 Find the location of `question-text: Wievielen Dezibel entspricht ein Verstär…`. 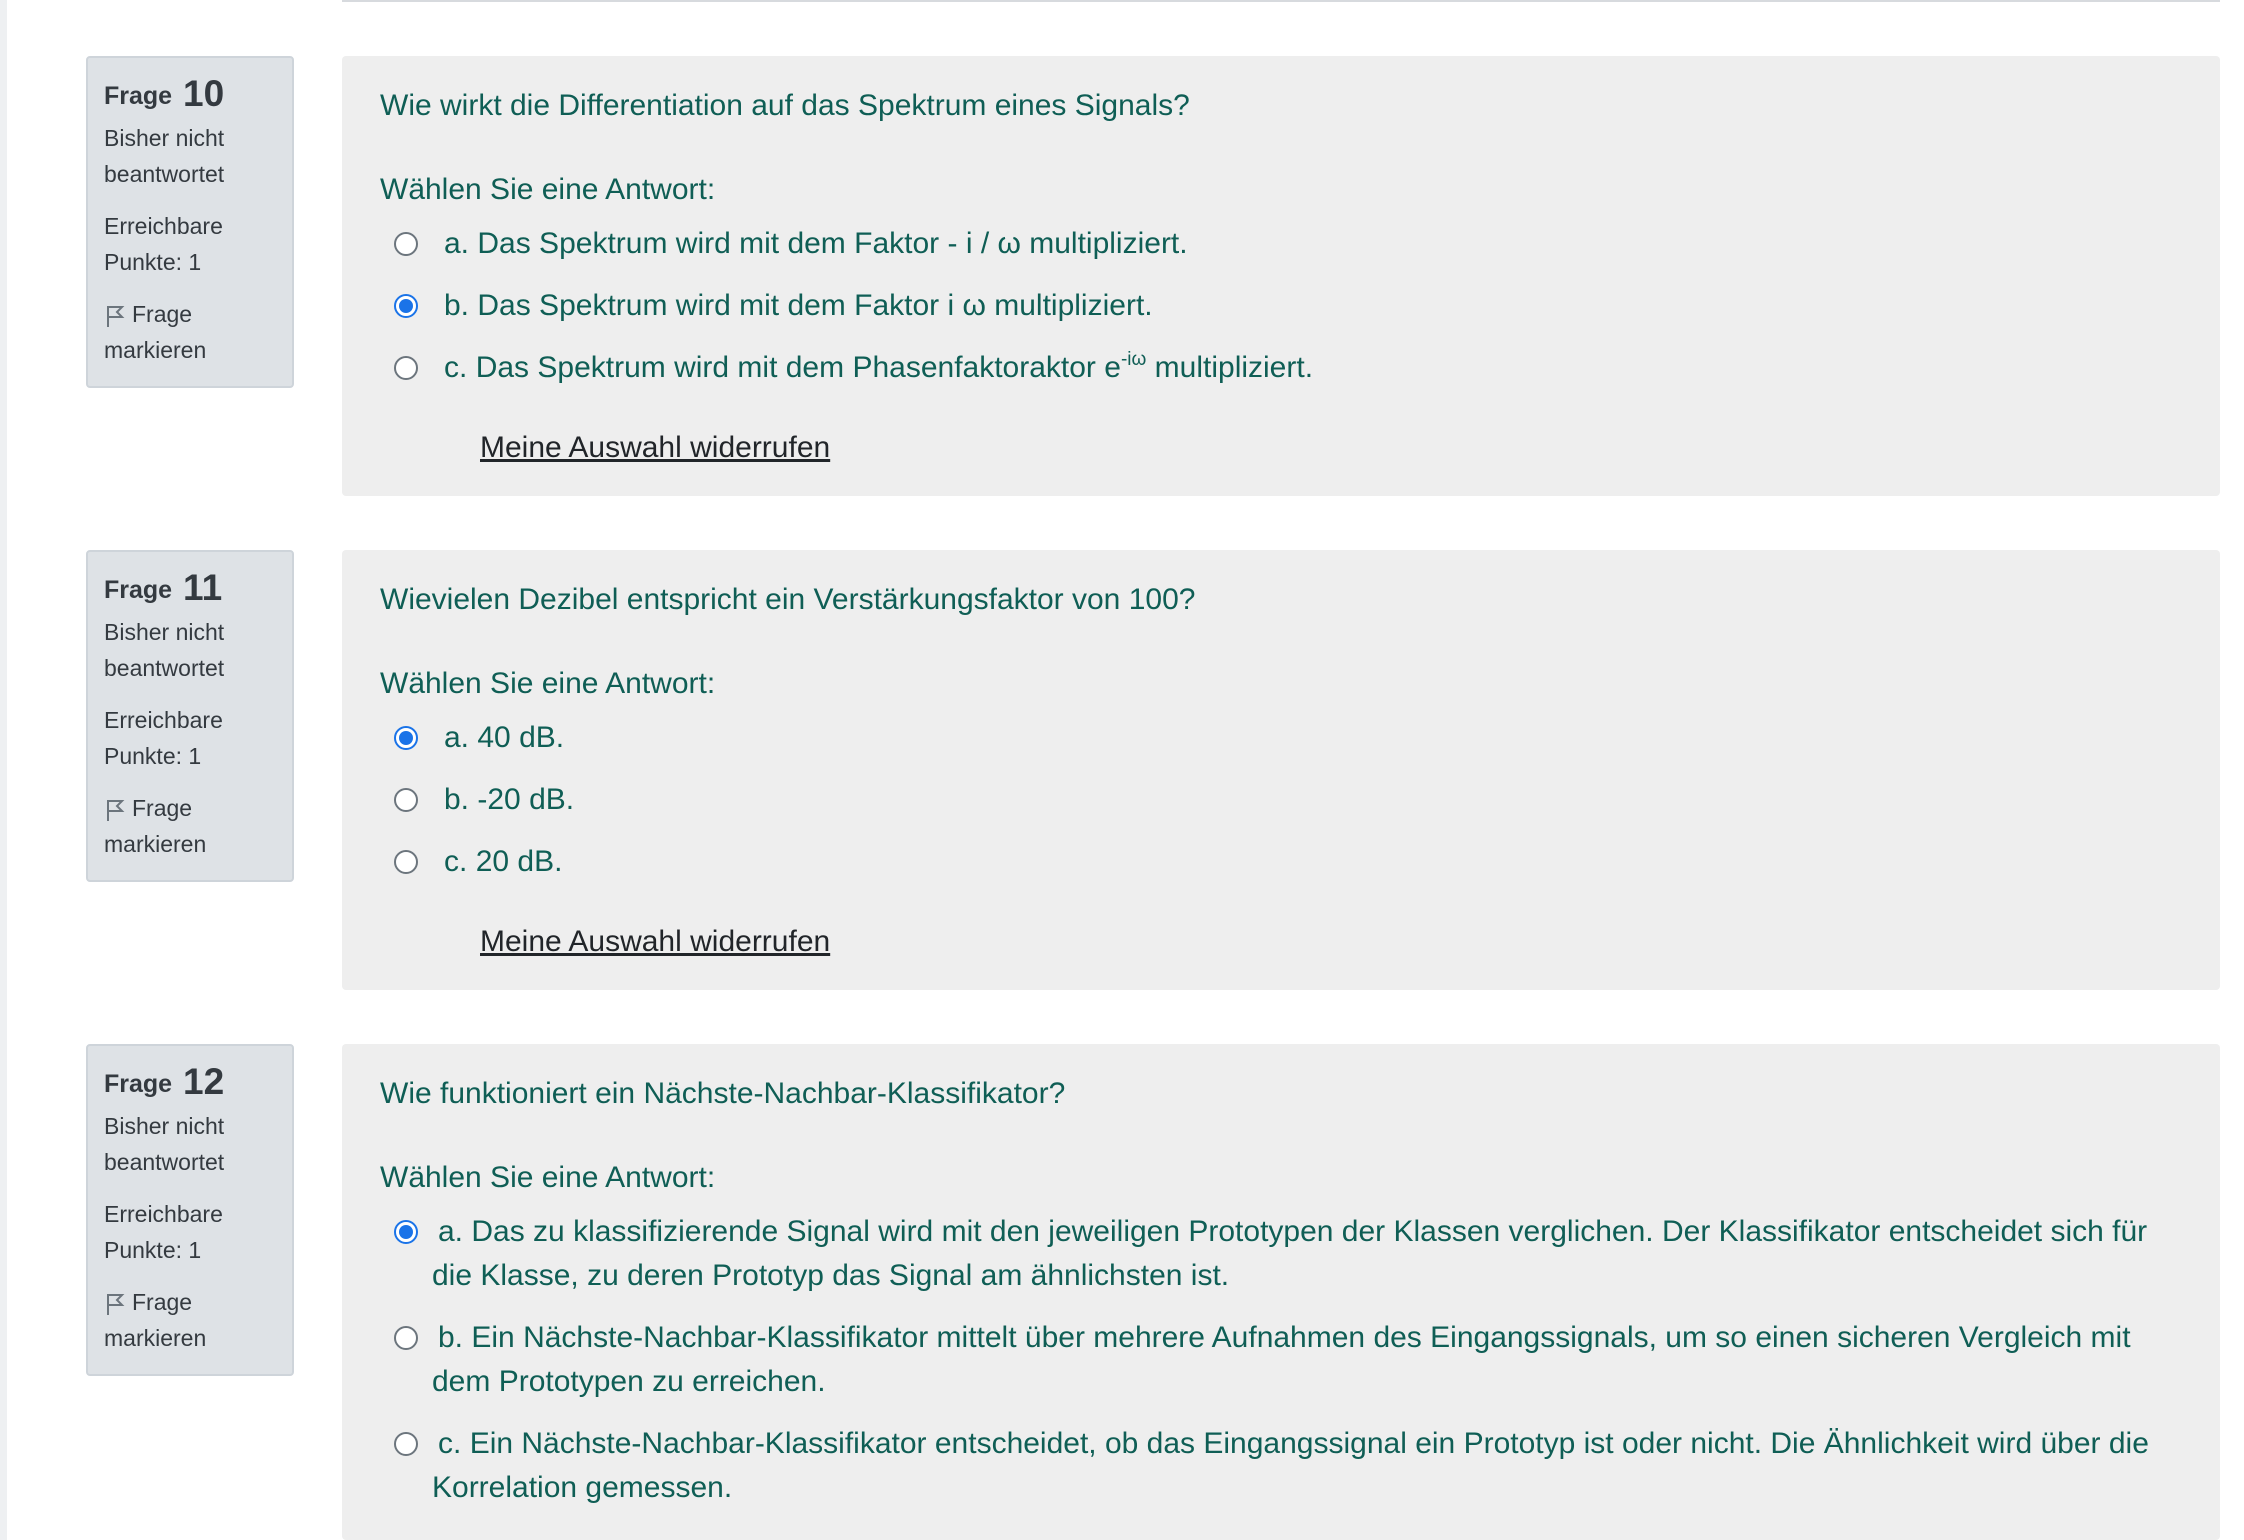

question-text: Wievielen Dezibel entspricht ein Verstär… is located at coordinates (788, 599).